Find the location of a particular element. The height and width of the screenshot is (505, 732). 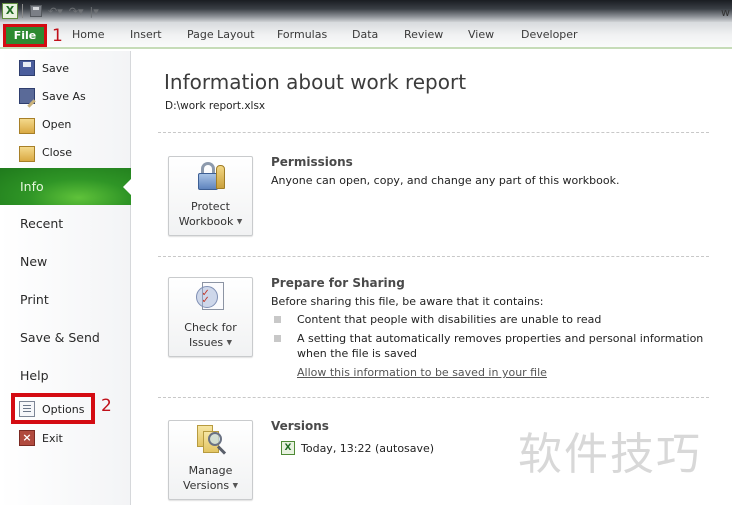

save-as-icon is located at coordinates (27, 96).